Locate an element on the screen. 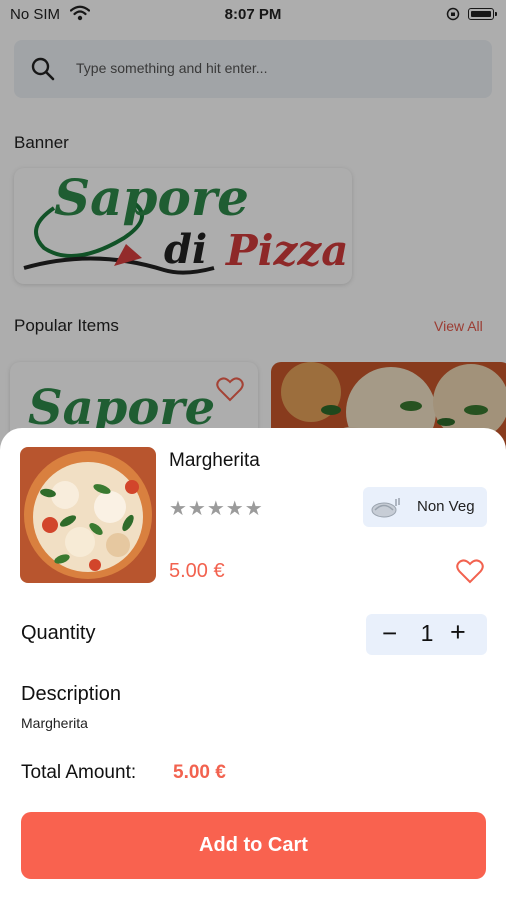 This screenshot has height=900, width=506. total-amount-label: Total Amount: is located at coordinates (79, 772).